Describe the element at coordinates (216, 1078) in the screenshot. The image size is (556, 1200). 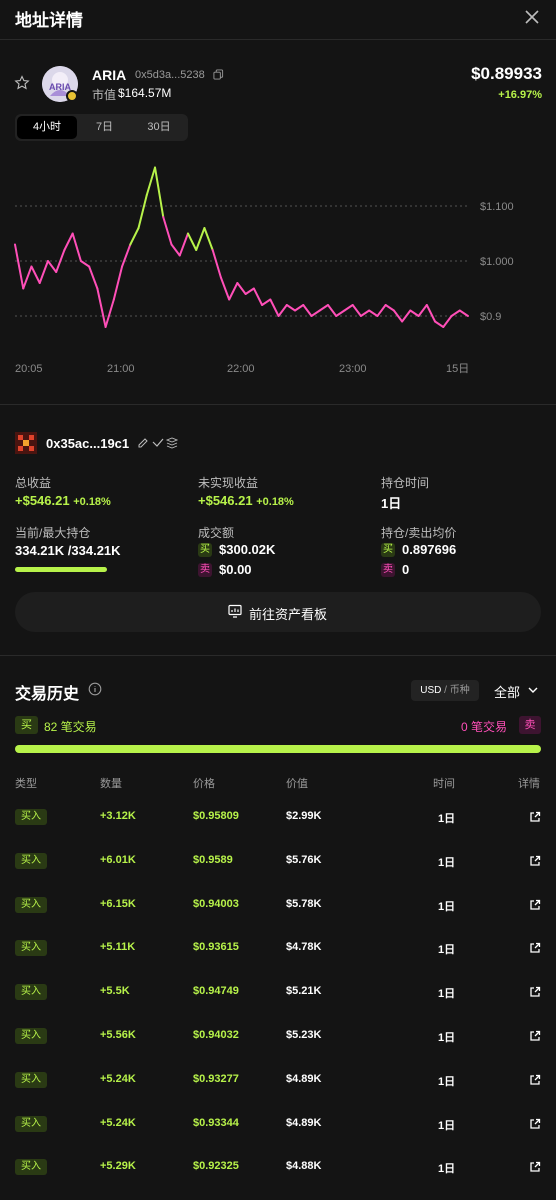
I see `trade-price: $0.93277` at that location.